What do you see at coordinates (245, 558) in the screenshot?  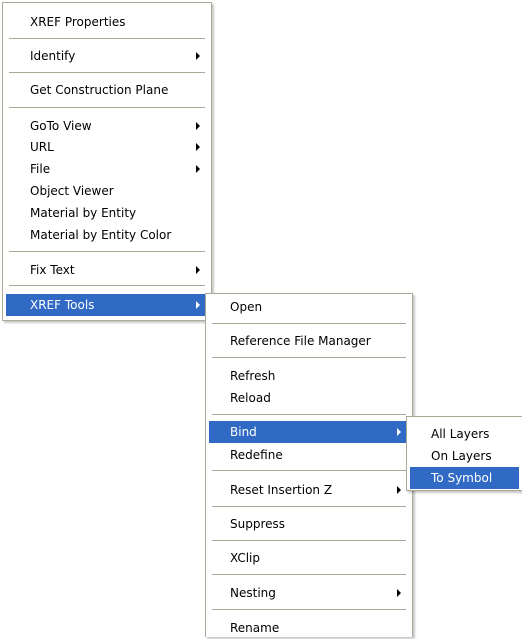 I see `menu-item-label: XClip` at bounding box center [245, 558].